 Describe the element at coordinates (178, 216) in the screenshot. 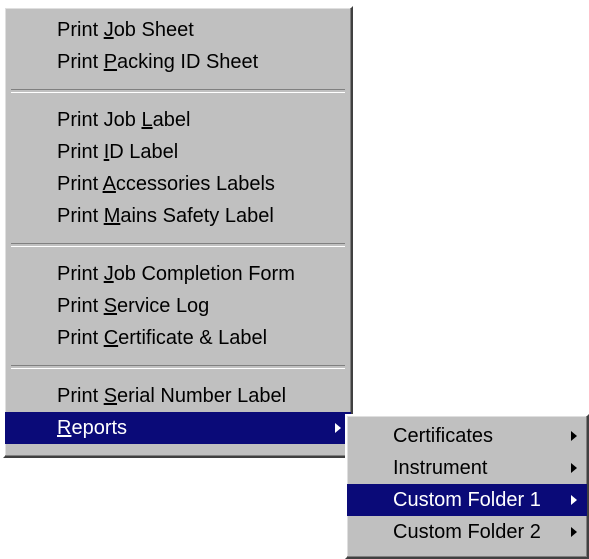

I see `menu-item-print-mains-safety-label: Print Mains Safety Label` at that location.